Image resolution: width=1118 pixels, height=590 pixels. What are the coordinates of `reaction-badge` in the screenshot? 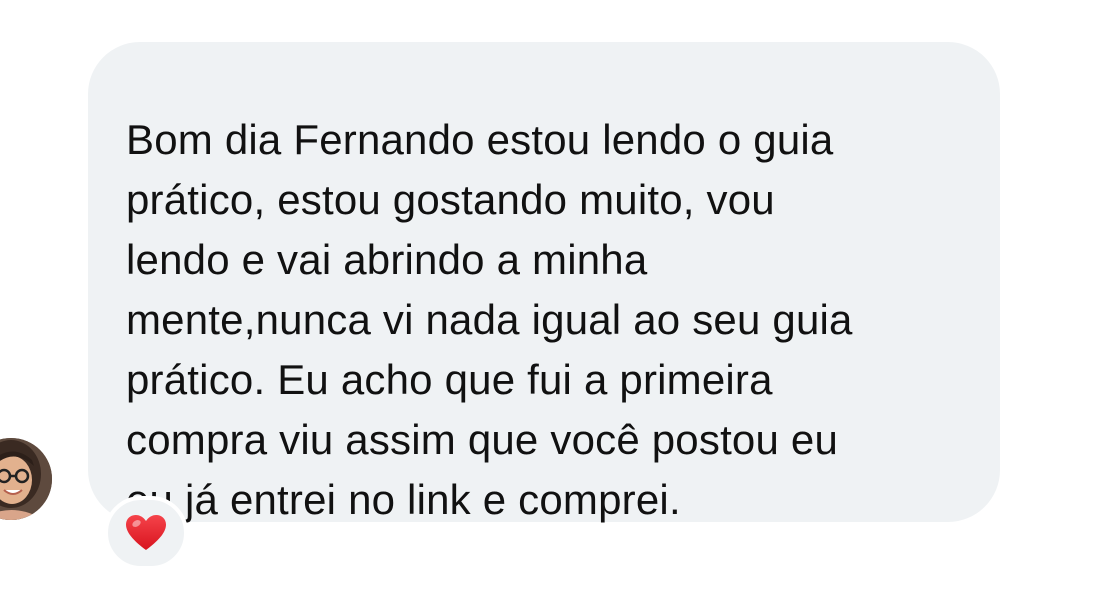 It's located at (146, 533).